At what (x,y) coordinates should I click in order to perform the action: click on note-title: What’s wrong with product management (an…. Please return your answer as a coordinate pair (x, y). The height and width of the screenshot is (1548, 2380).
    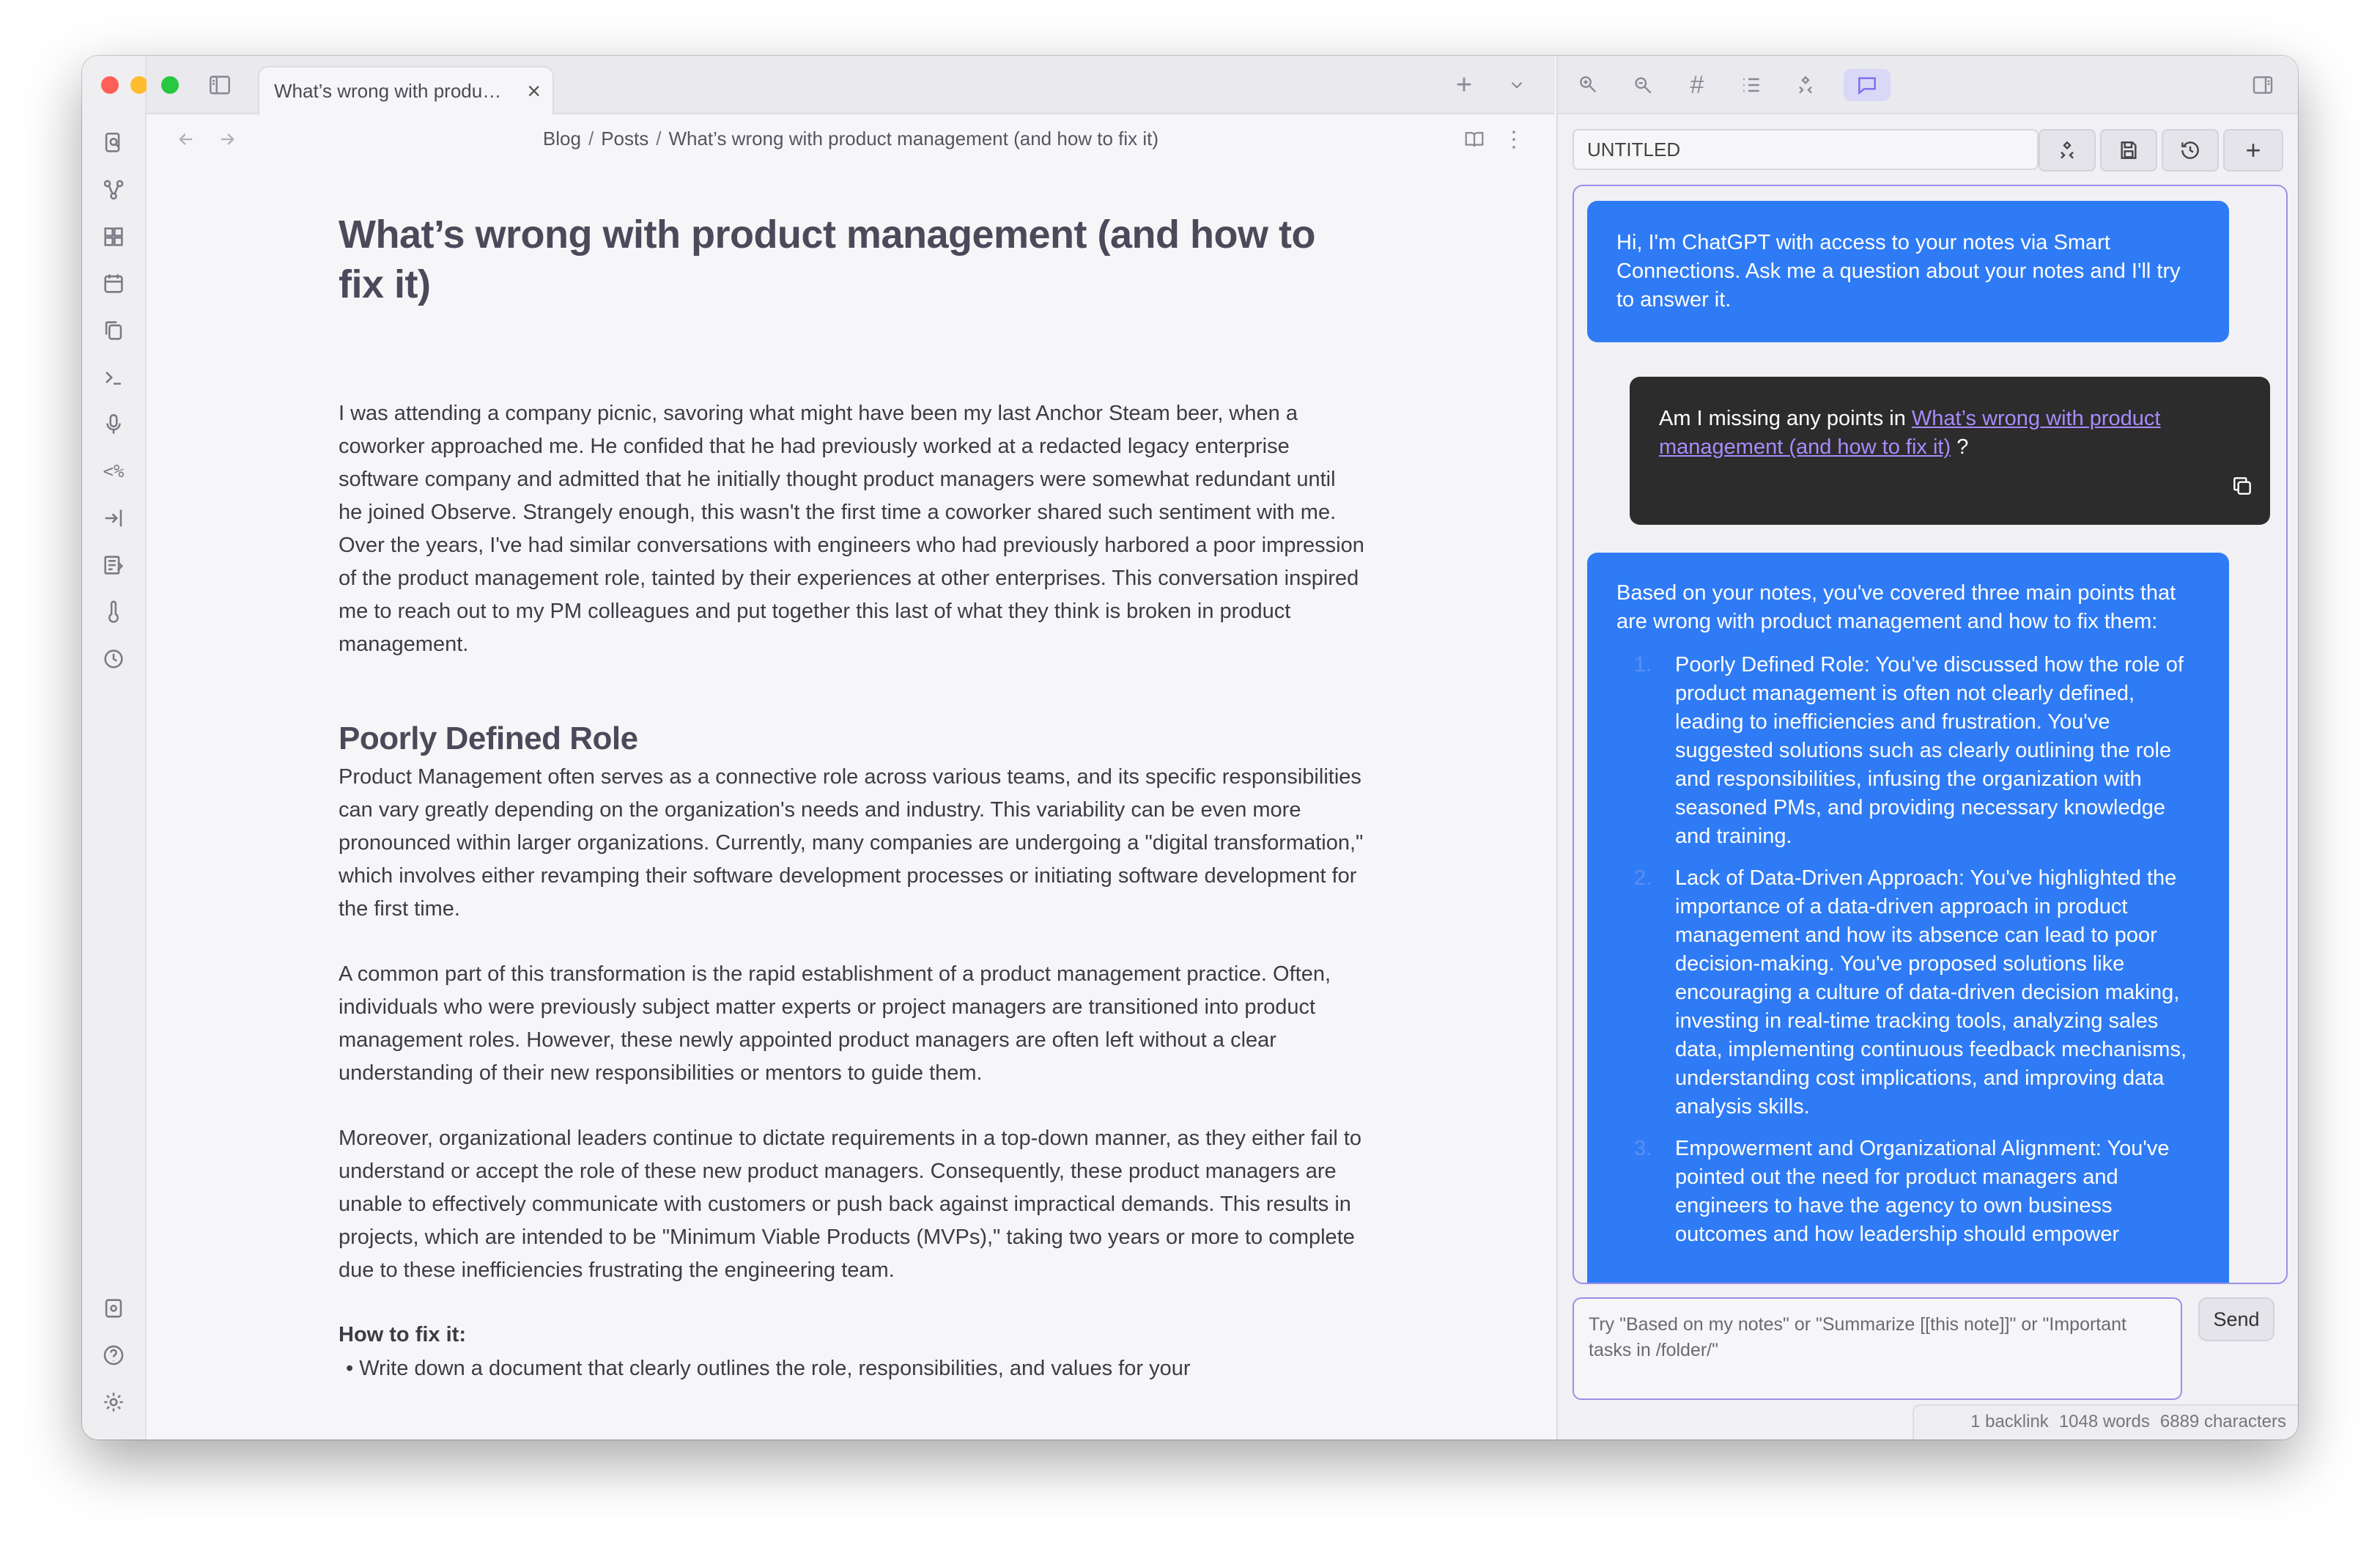
    Looking at the image, I should click on (827, 259).